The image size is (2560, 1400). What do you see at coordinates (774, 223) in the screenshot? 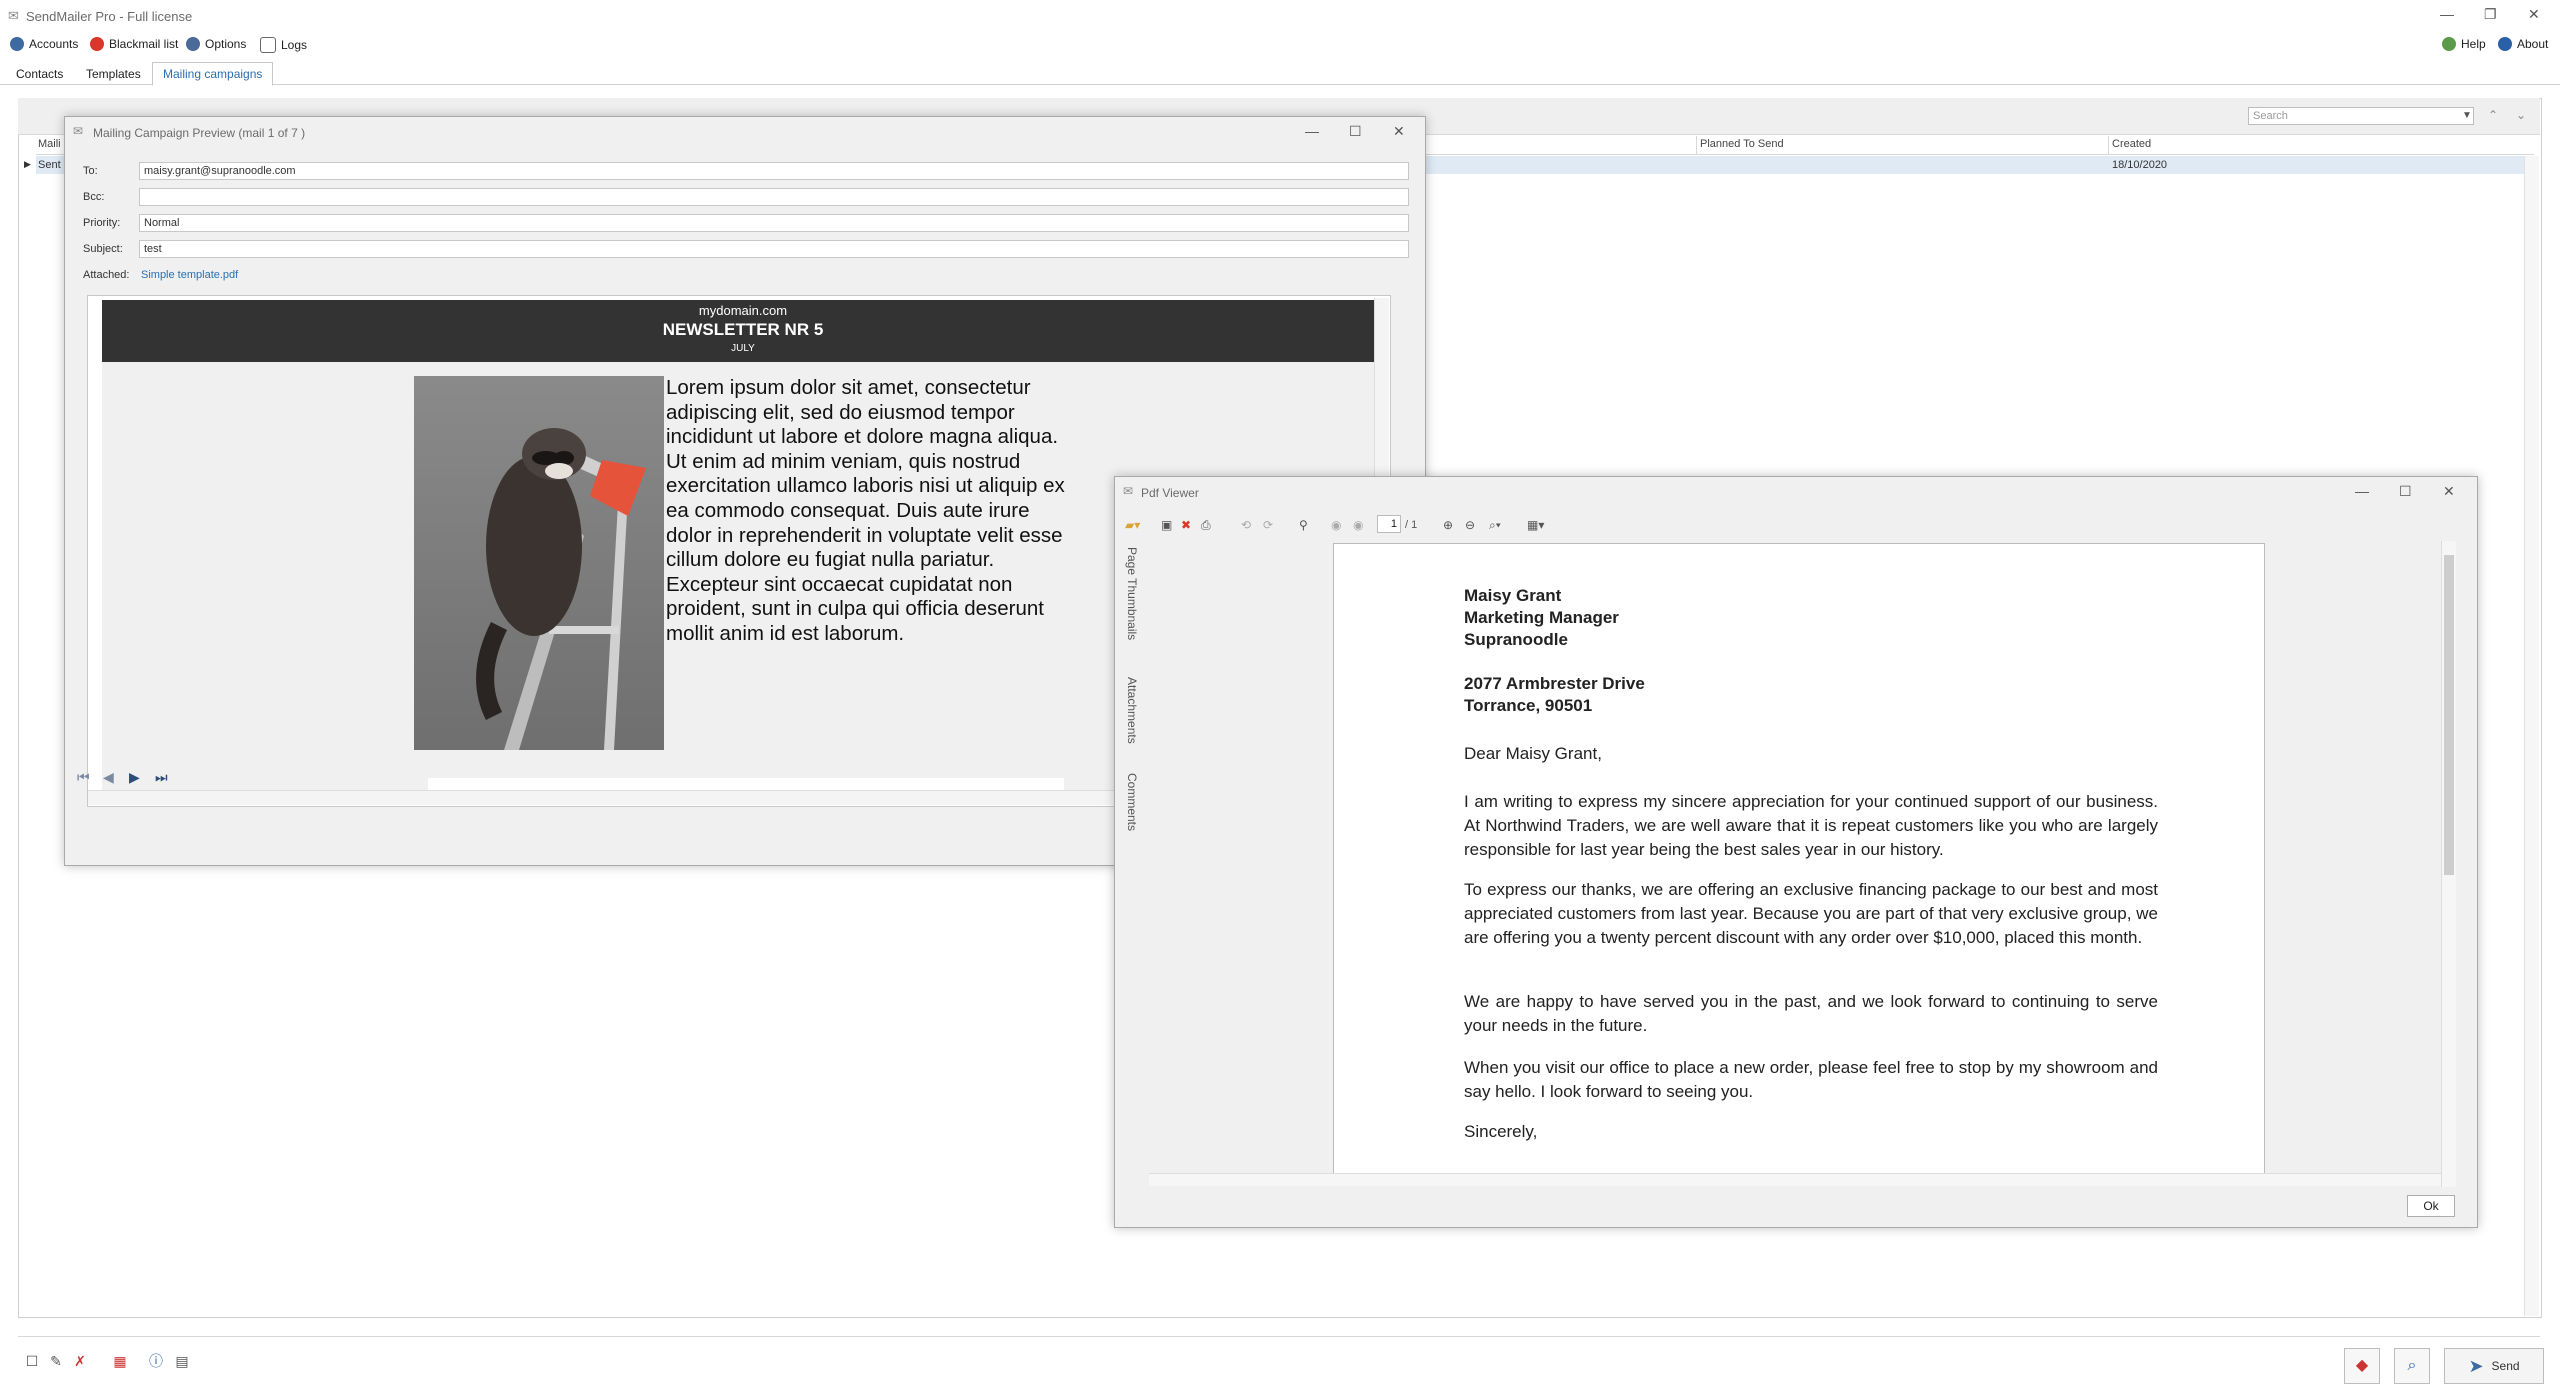
I see `priority-field: Normal` at bounding box center [774, 223].